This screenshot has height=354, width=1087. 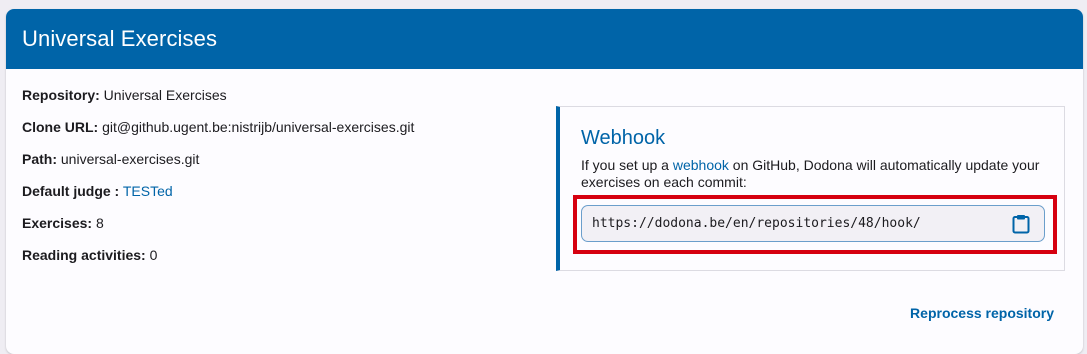 What do you see at coordinates (218, 263) in the screenshot?
I see `reading-activities-row: Reading activities: 0` at bounding box center [218, 263].